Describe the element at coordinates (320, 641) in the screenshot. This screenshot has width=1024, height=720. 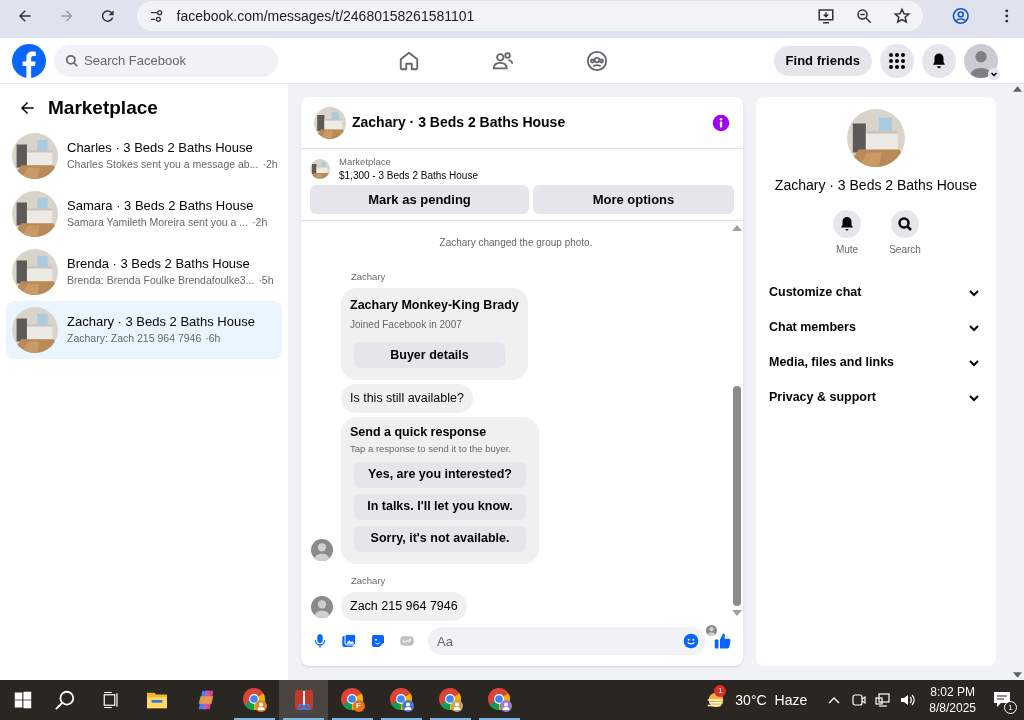
I see `microphone-icon` at that location.